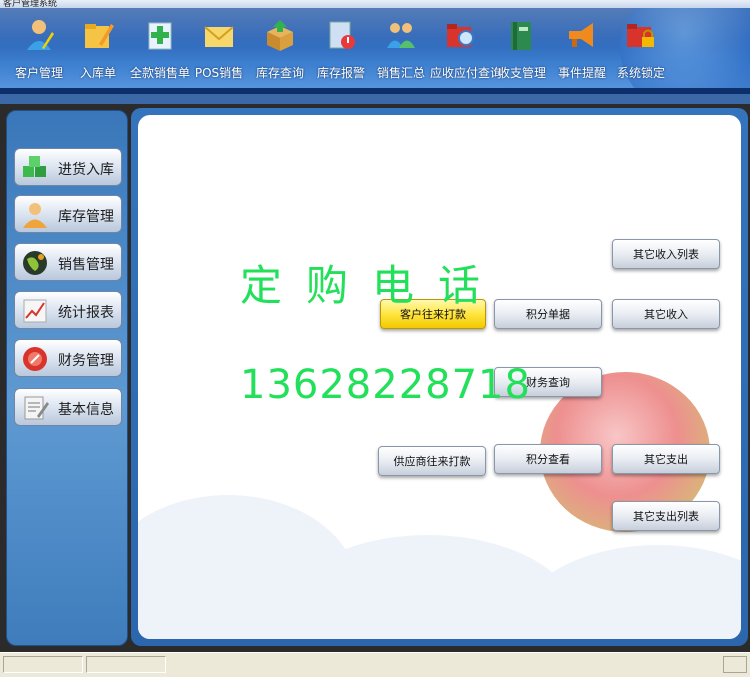  Describe the element at coordinates (35, 311) in the screenshot. I see `chart-icon` at that location.